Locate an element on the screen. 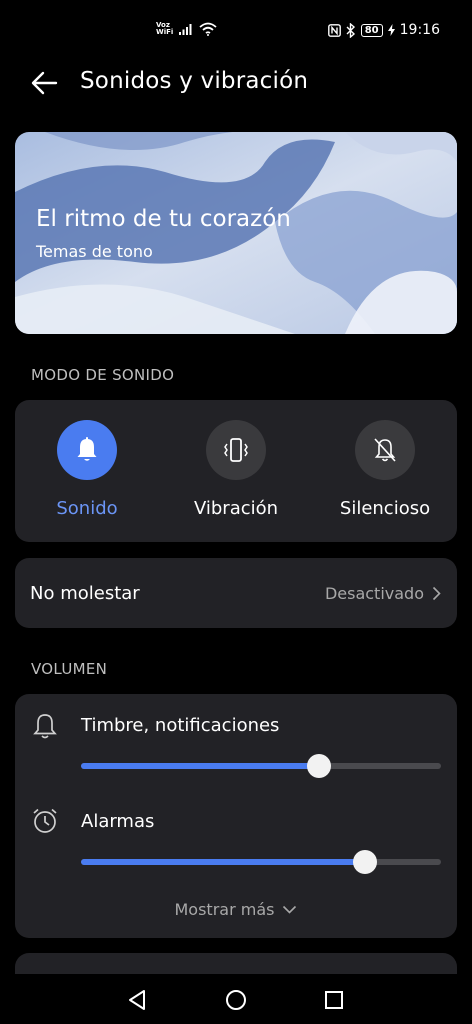  page-title: Sonidos y vibración is located at coordinates (194, 81).